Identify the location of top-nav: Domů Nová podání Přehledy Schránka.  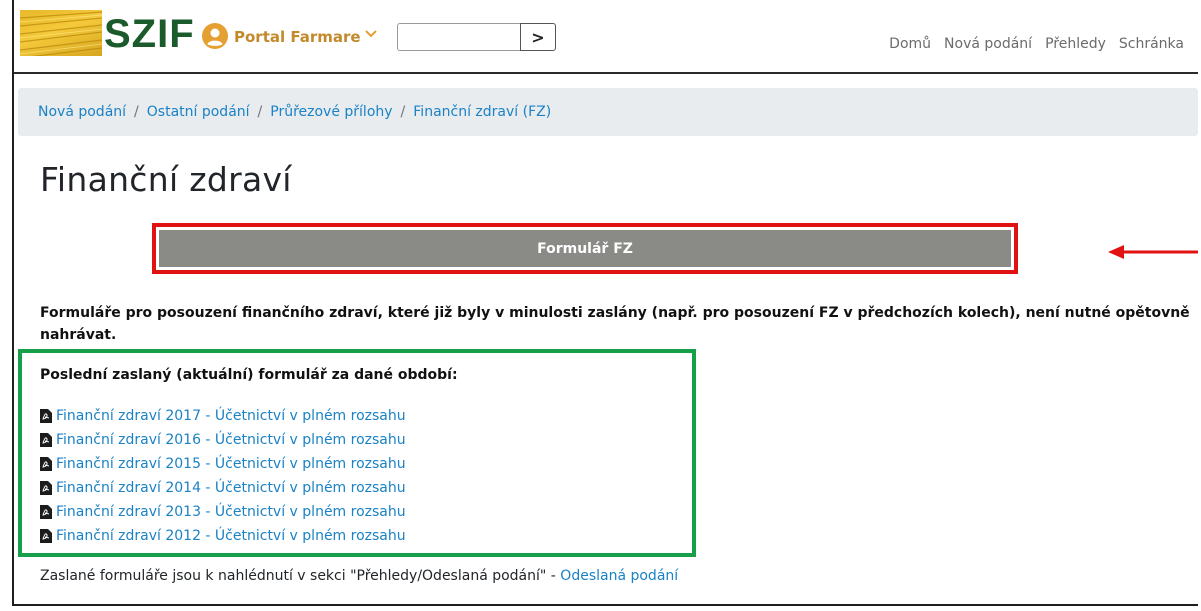
(1036, 44).